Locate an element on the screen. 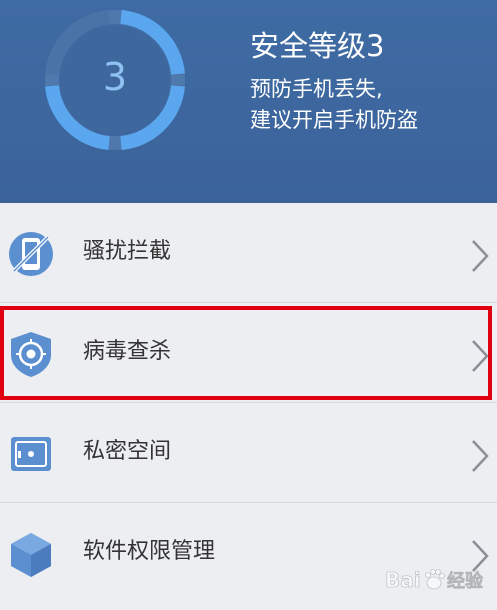  safe-box-icon is located at coordinates (31, 454).